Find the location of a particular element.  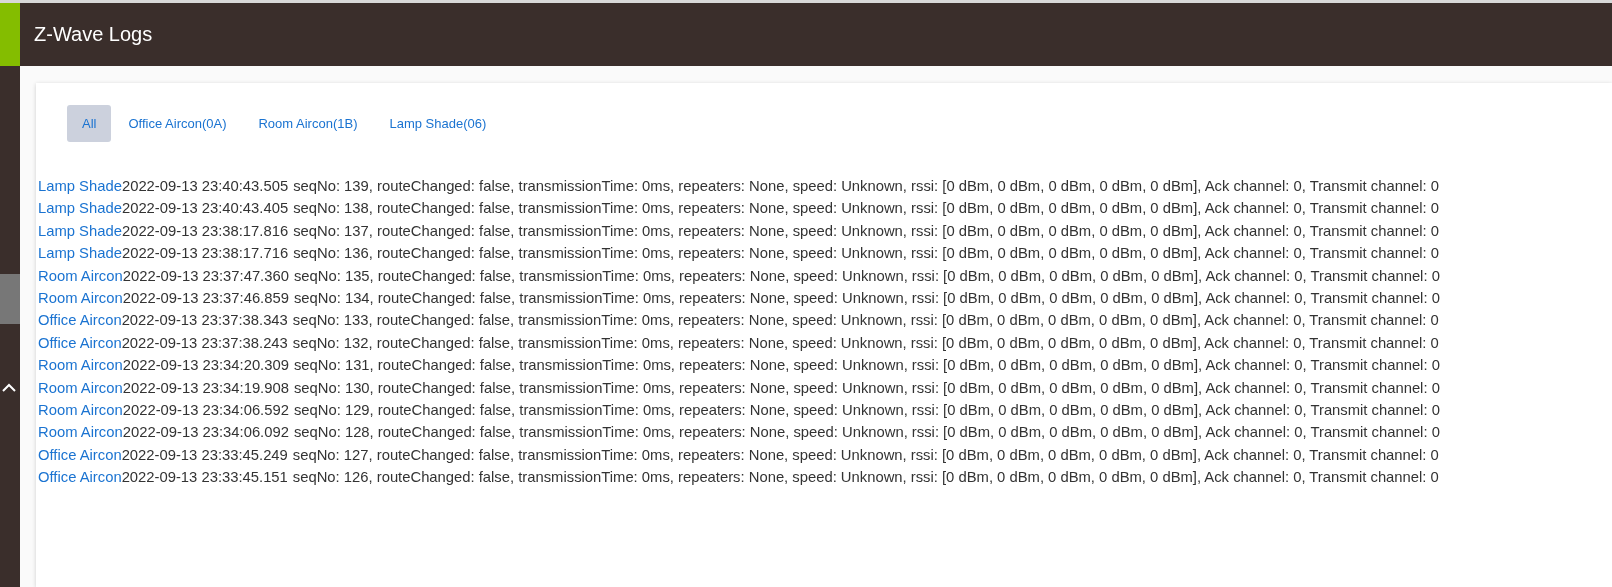

device-tab: Office Aircon(0A) is located at coordinates (177, 123).